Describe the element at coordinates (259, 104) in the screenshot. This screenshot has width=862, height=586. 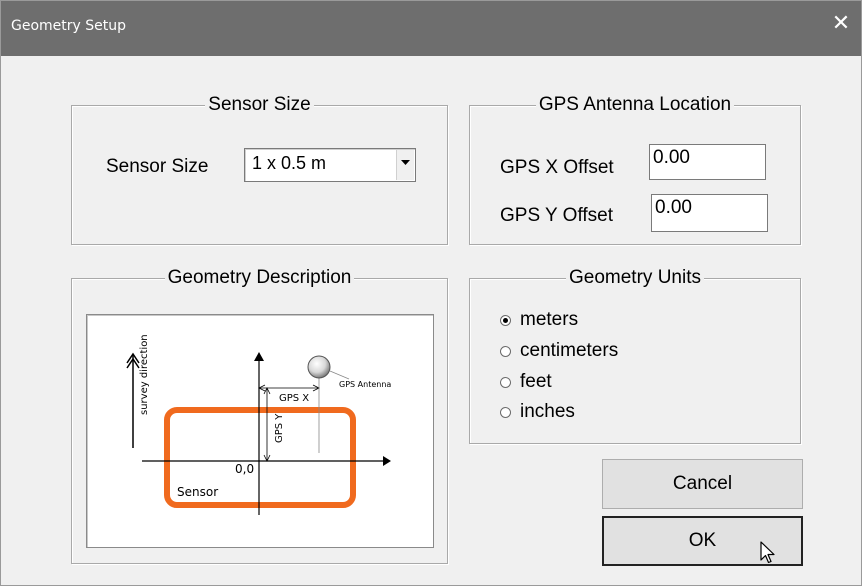
I see `sensor-size-legend: Sensor Size` at that location.